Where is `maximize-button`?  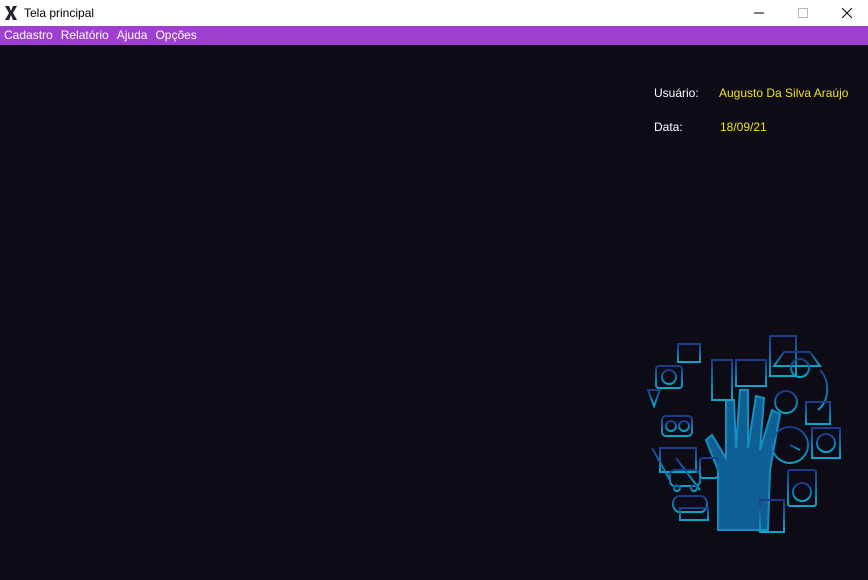
maximize-button is located at coordinates (803, 13).